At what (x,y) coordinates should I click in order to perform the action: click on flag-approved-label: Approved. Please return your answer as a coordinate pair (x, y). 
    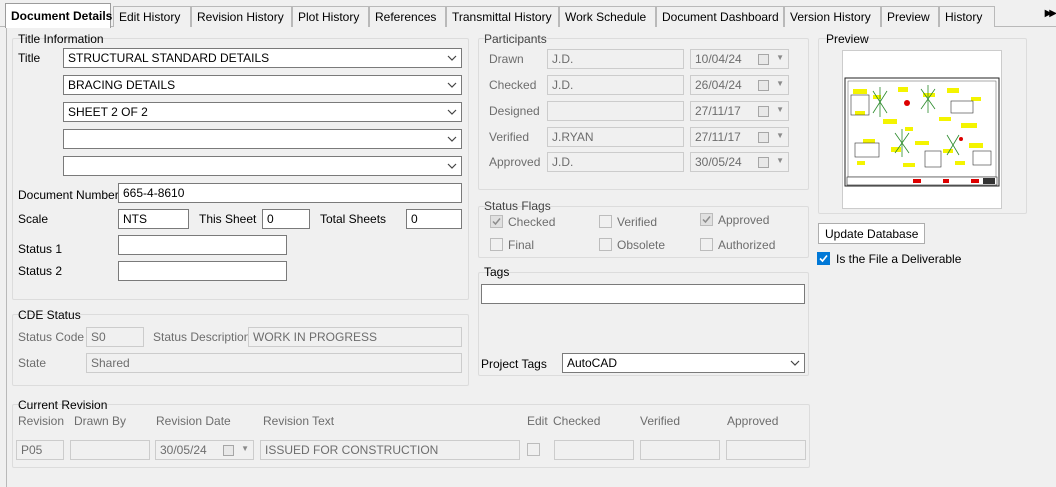
    Looking at the image, I should click on (744, 220).